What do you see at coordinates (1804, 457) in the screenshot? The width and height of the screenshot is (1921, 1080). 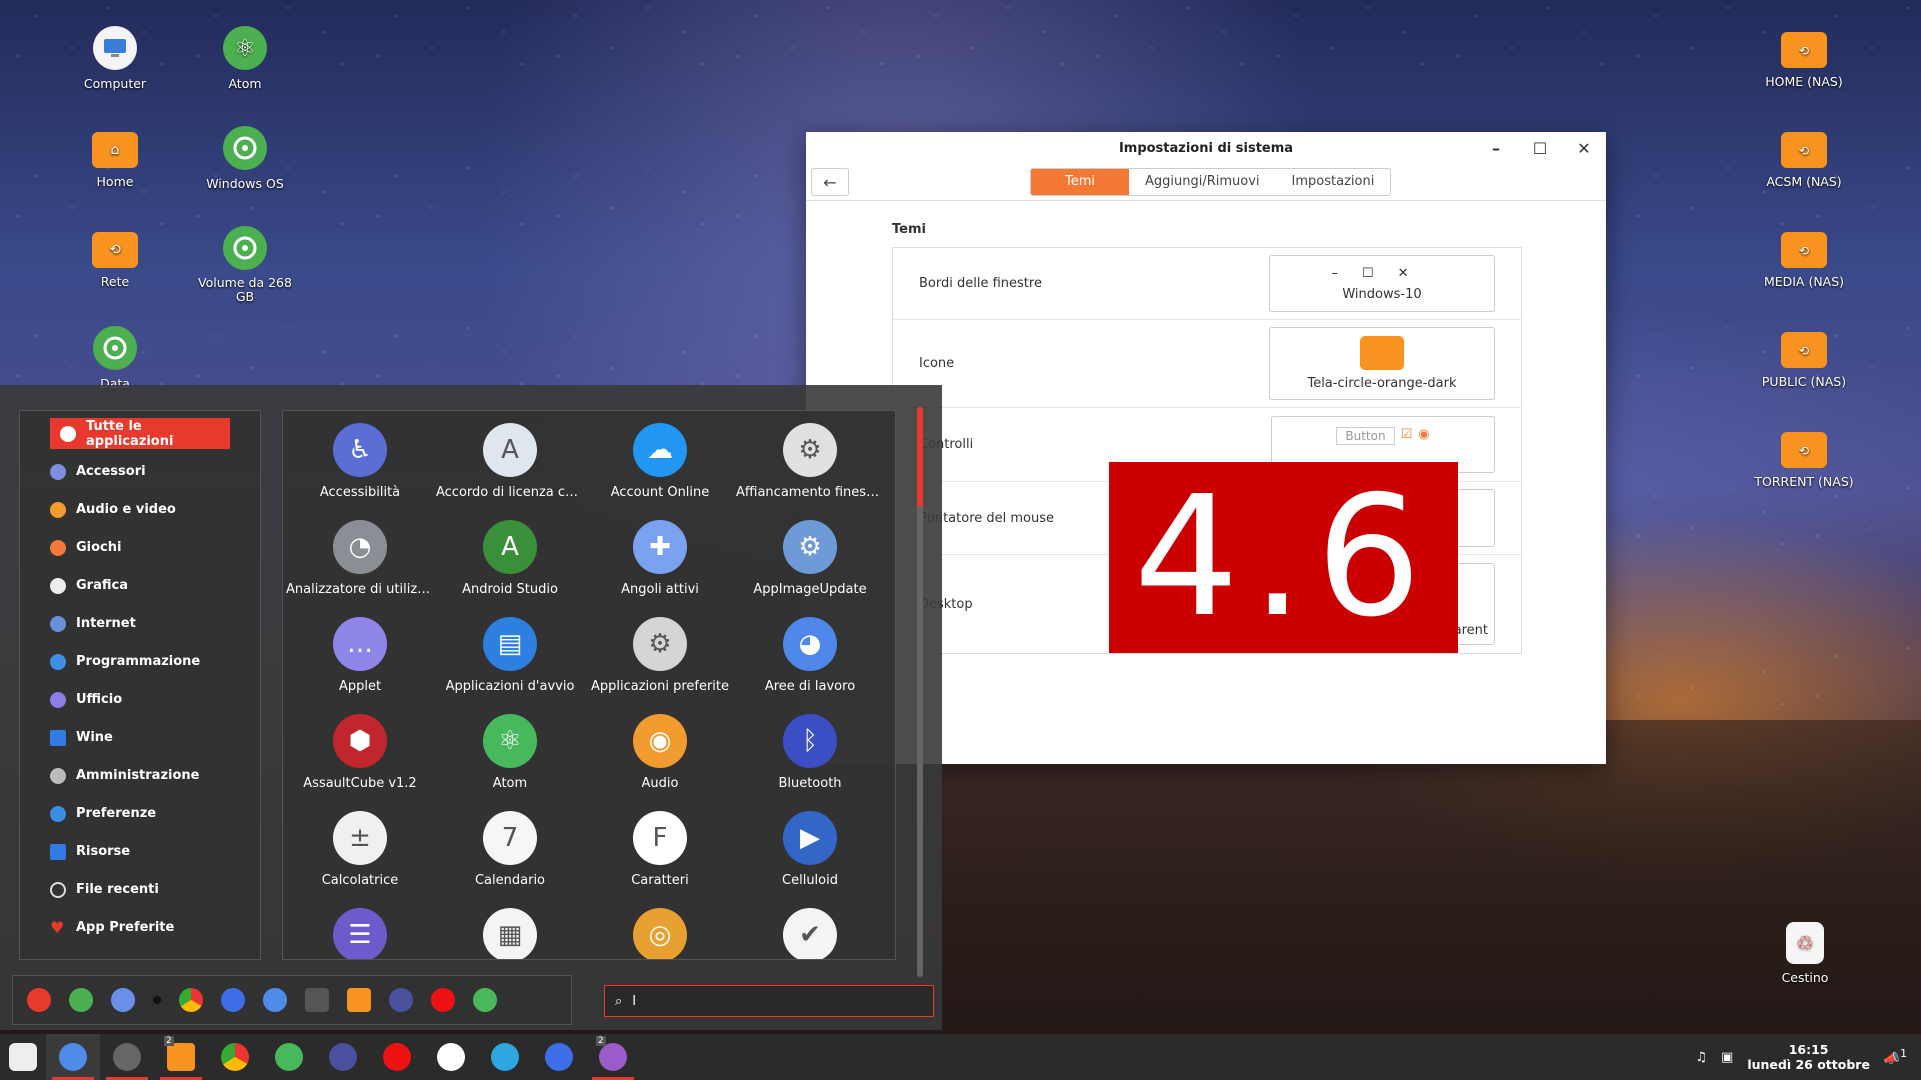 I see `desktop-icon-torrent-nas: ⟲ TORRENT (NAS)` at bounding box center [1804, 457].